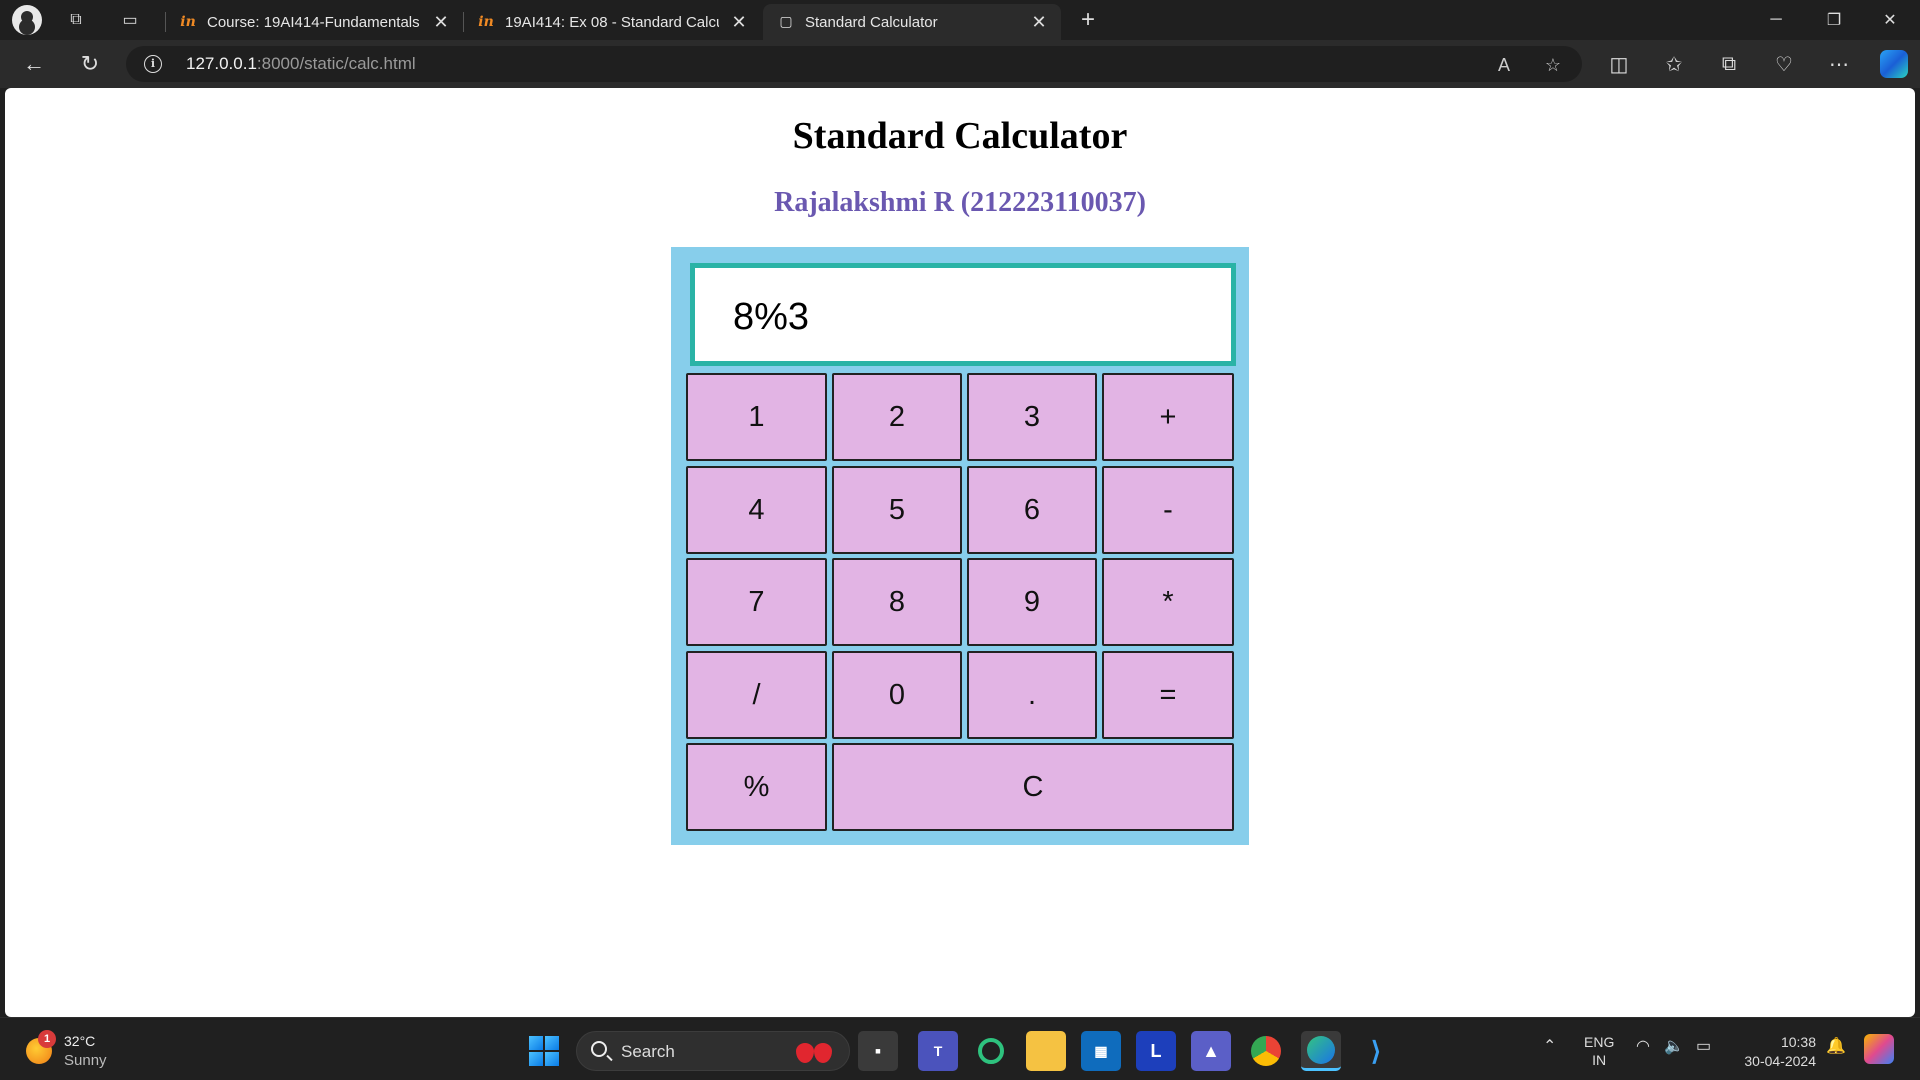  I want to click on windows-start-icon, so click(544, 1051).